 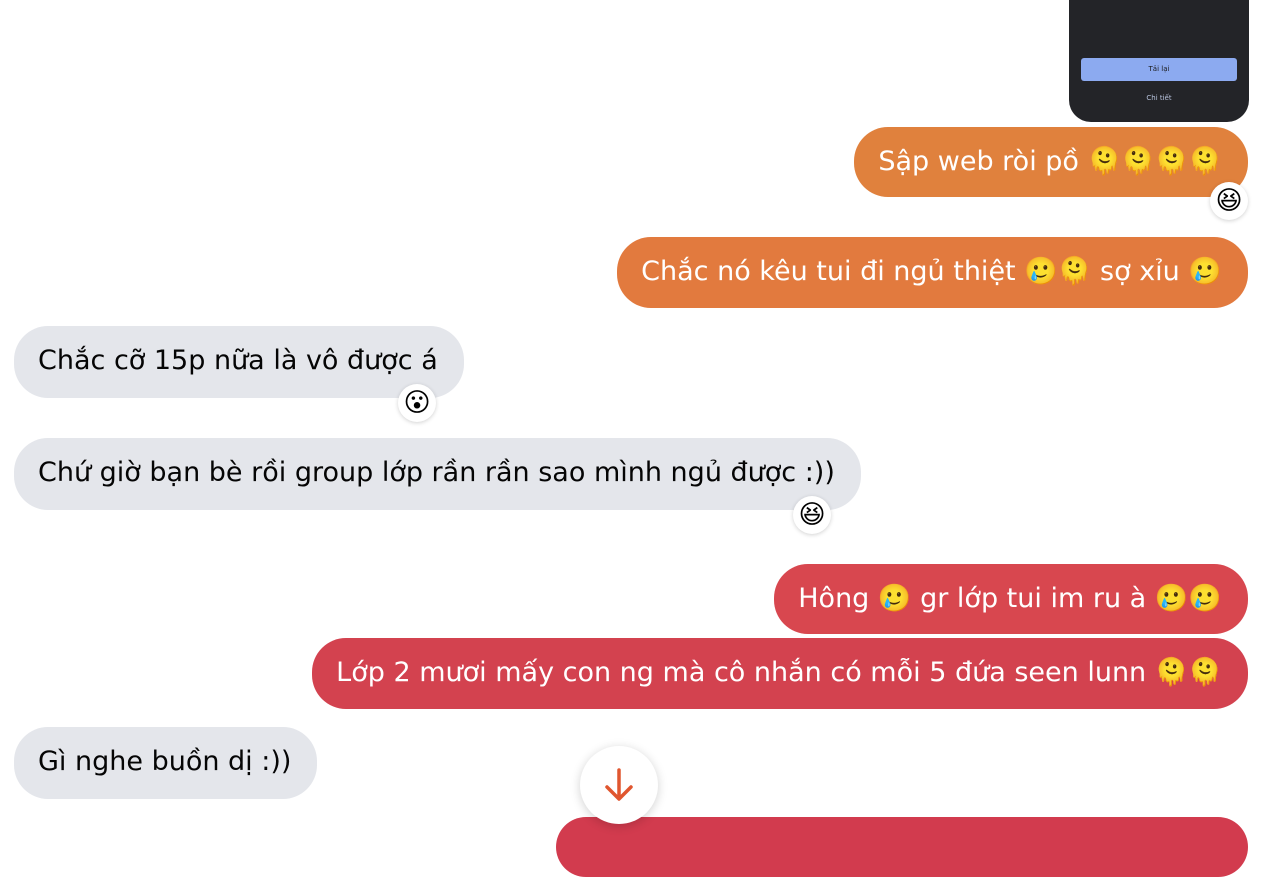 I want to click on message-text: Chắc nó kêu tui đi ngủ thiệt 🥲🫠 sợ xỉu 🥲, so click(x=931, y=271).